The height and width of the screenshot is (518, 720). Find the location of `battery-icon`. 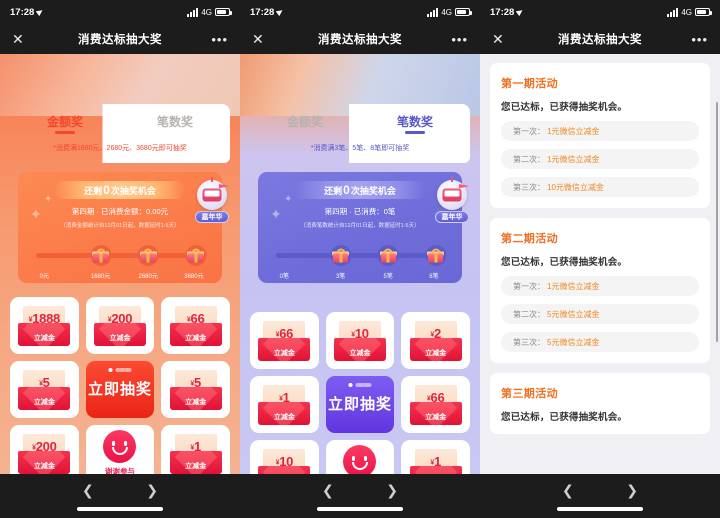

battery-icon is located at coordinates (223, 12).